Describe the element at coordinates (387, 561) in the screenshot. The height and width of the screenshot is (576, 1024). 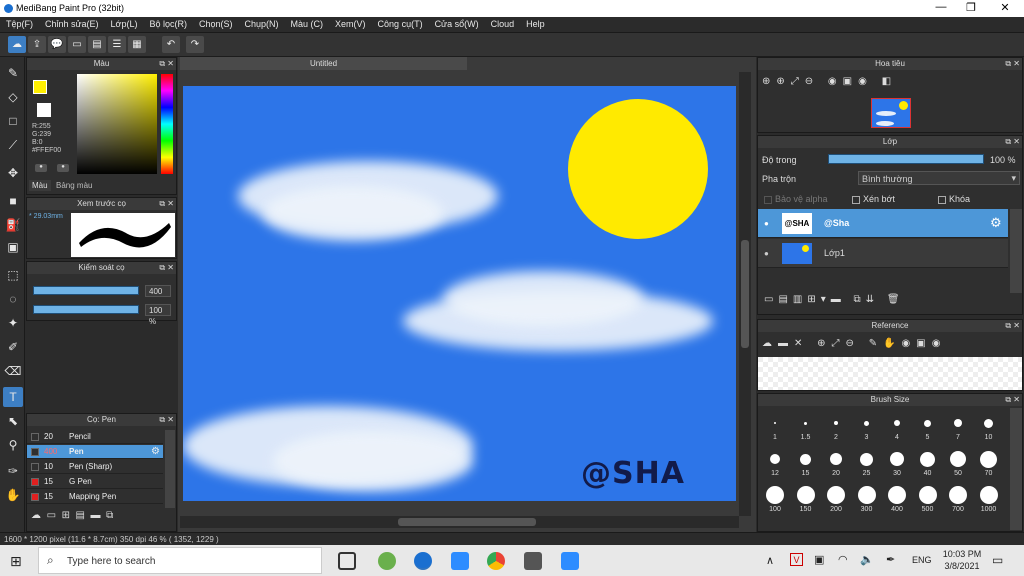
I see `app-icon-green` at that location.